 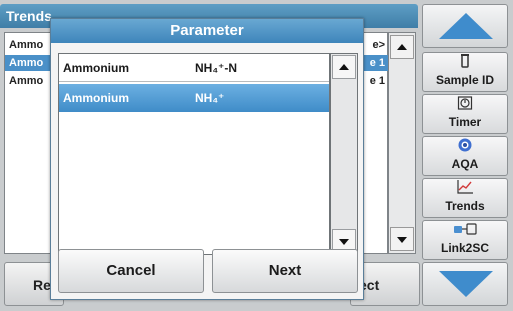 I want to click on link2sc-label: Link2SC, so click(x=464, y=248).